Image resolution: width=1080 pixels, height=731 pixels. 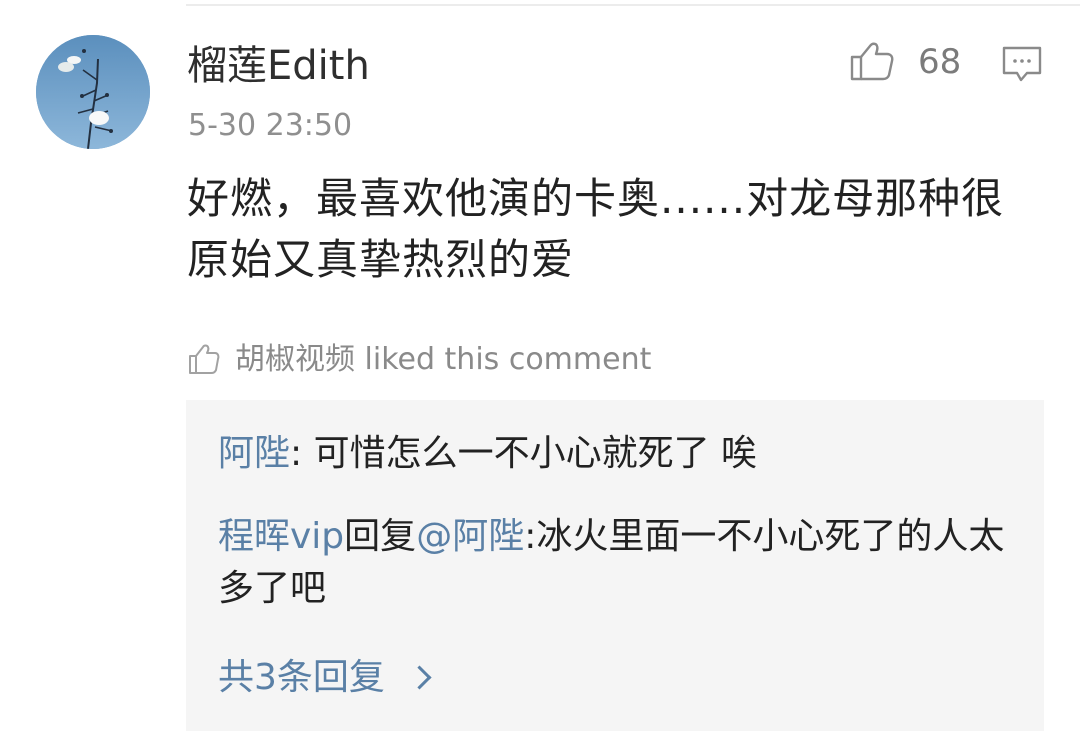 What do you see at coordinates (301, 677) in the screenshot?
I see `view-all-replies-label: 共3条回复` at bounding box center [301, 677].